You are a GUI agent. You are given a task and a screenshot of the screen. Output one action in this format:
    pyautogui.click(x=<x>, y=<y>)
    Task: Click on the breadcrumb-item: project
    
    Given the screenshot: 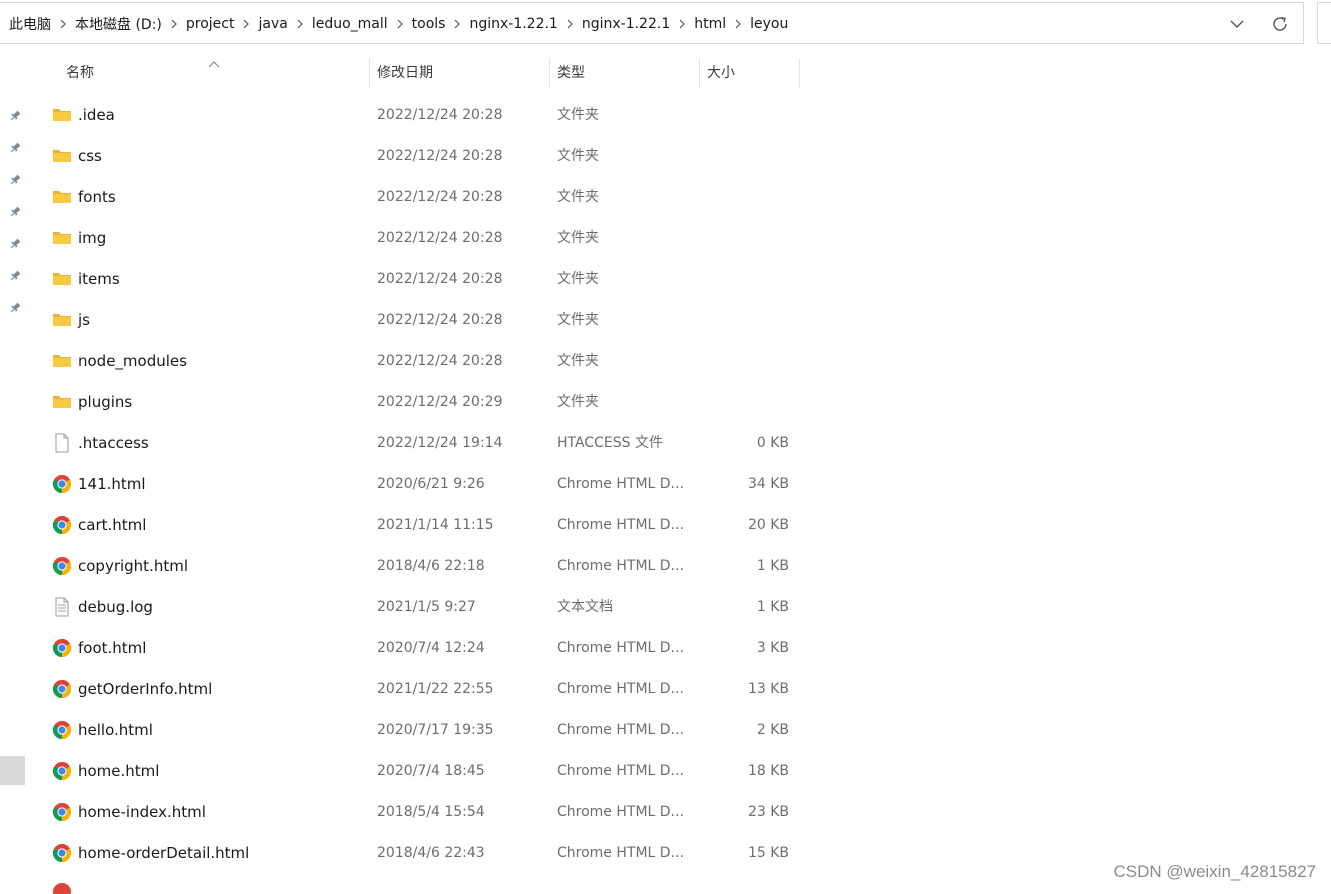 What is the action you would take?
    pyautogui.click(x=210, y=24)
    